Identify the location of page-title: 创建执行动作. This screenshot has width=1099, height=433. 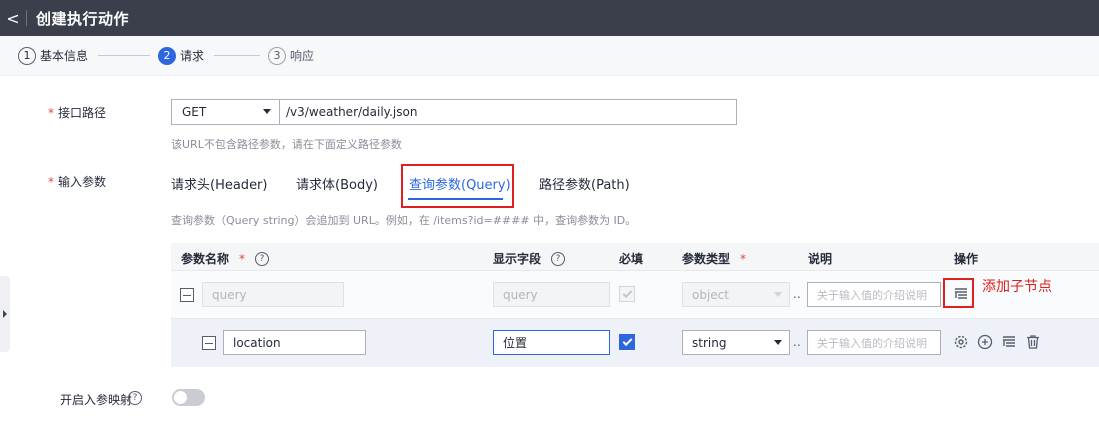
(83, 18).